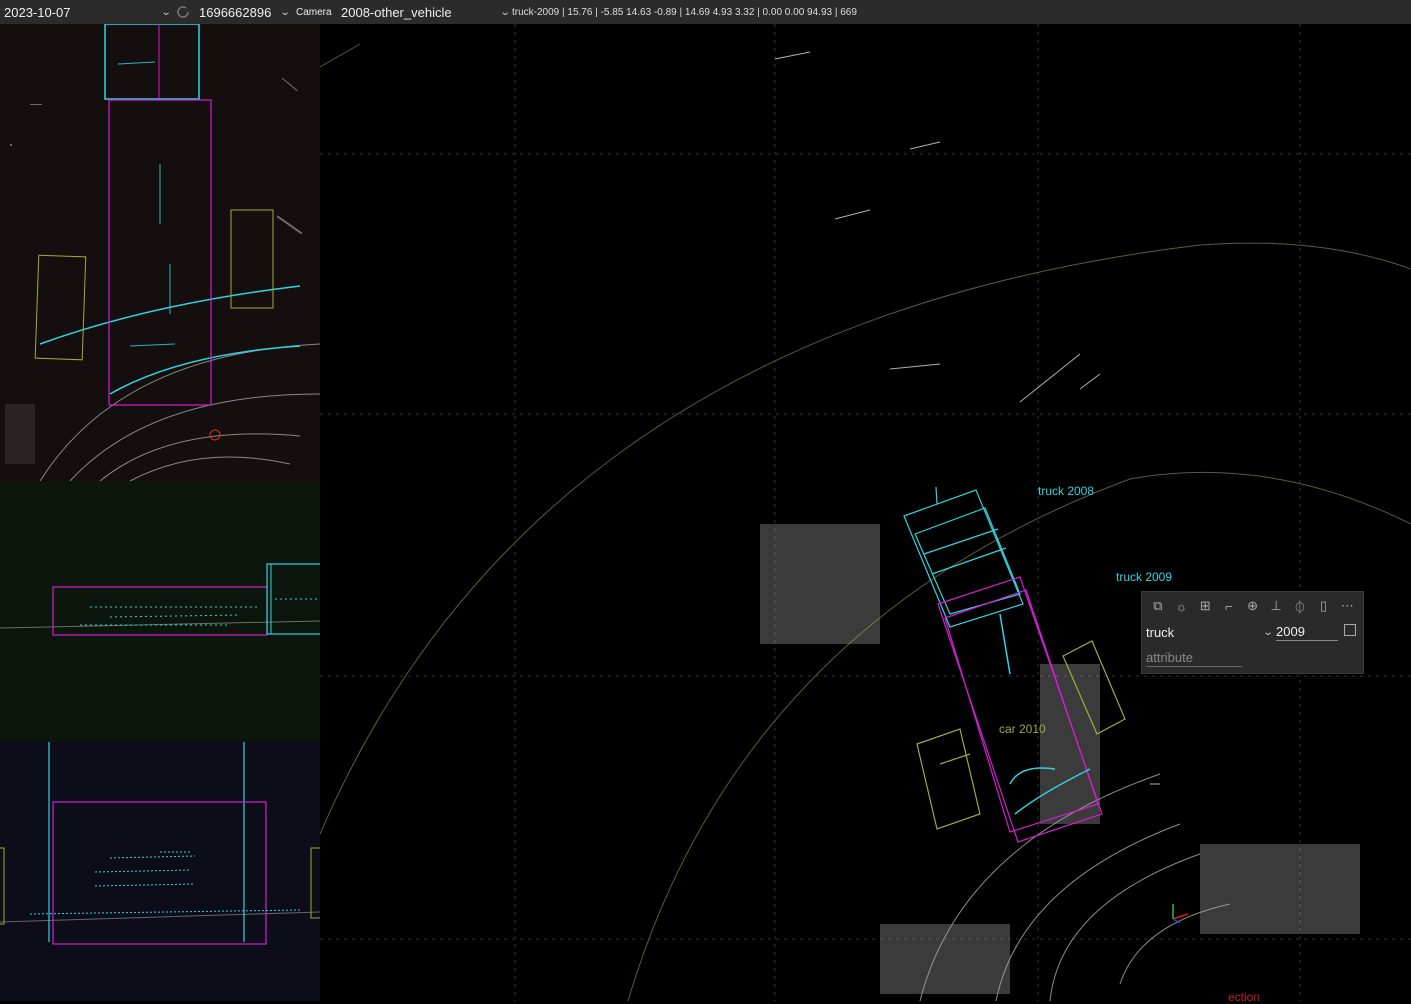 This screenshot has width=1411, height=1004. Describe the element at coordinates (314, 12) in the screenshot. I see `camera-toggle: Camera` at that location.